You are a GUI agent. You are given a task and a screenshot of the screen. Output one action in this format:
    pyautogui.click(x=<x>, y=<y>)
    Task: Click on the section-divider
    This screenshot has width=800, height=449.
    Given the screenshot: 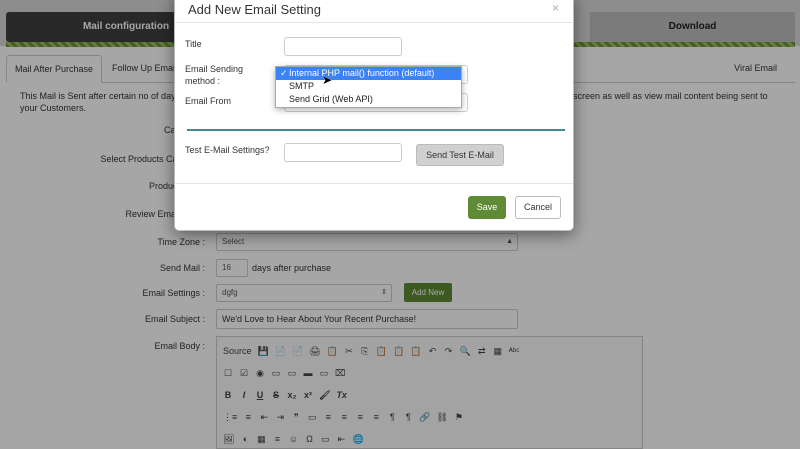 What is the action you would take?
    pyautogui.click(x=376, y=130)
    